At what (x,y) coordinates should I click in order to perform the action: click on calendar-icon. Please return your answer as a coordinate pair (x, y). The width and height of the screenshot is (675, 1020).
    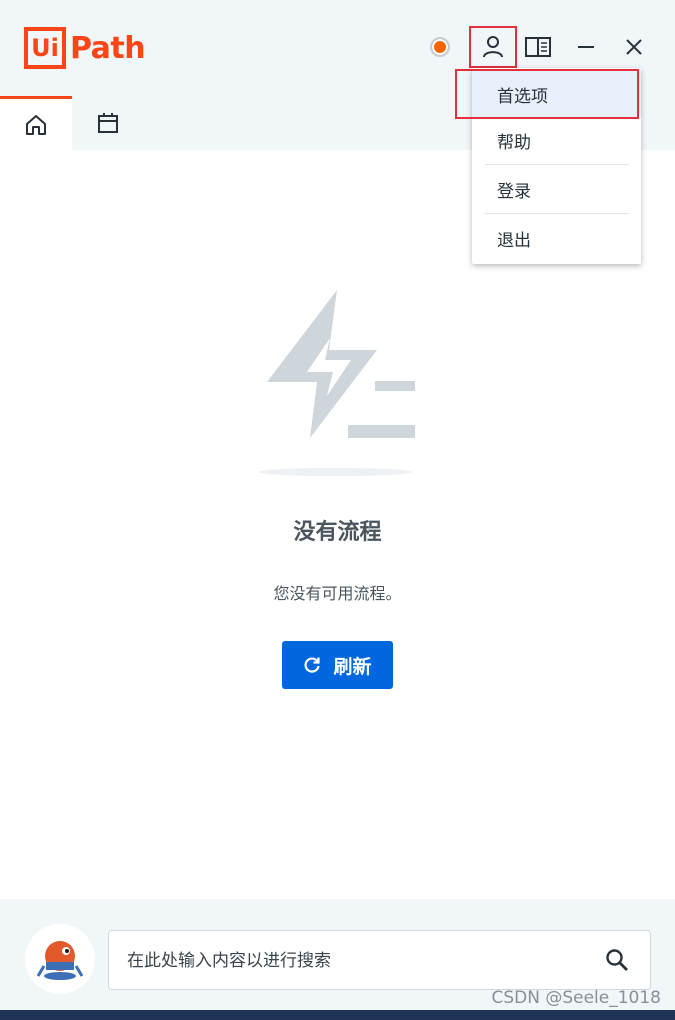
    Looking at the image, I should click on (108, 123).